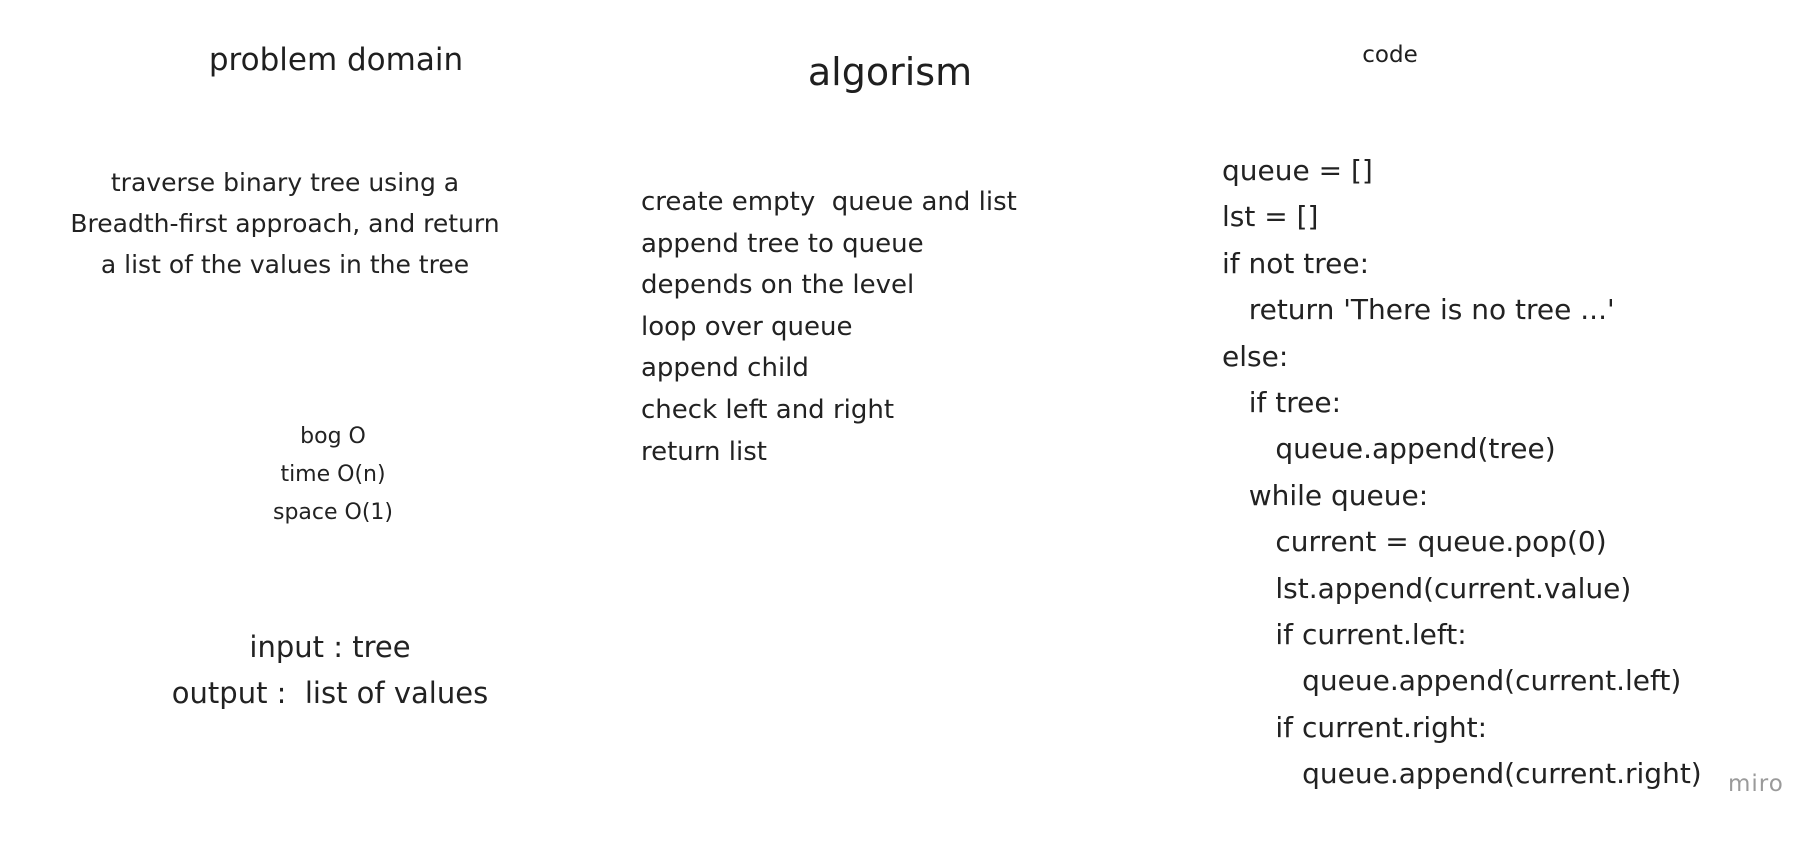 This screenshot has width=1813, height=861. What do you see at coordinates (1355, 727) in the screenshot?
I see `code-line: if current.right:` at bounding box center [1355, 727].